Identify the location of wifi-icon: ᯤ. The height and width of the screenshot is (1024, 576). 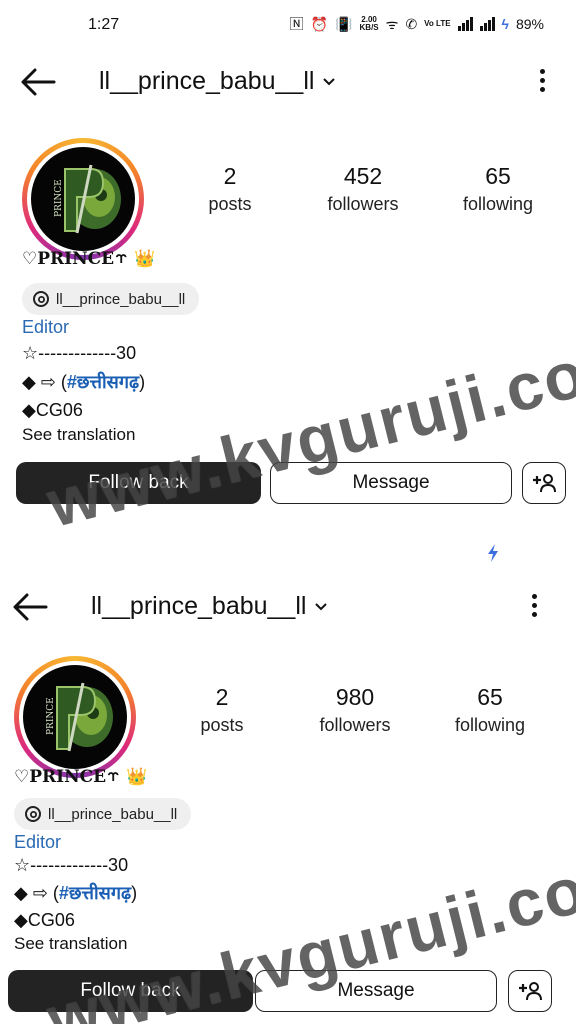
(392, 23).